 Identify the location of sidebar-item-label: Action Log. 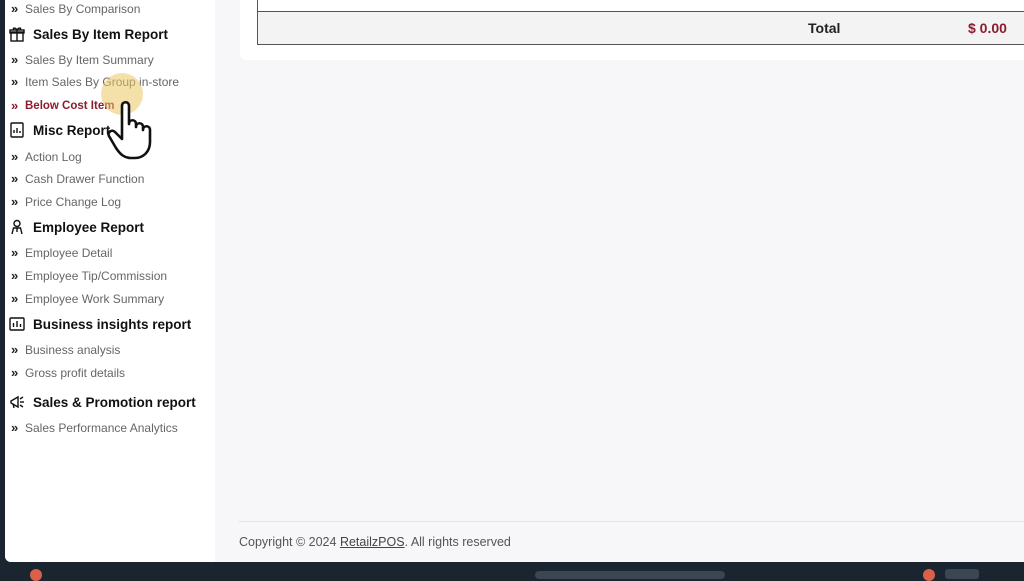
(53, 157).